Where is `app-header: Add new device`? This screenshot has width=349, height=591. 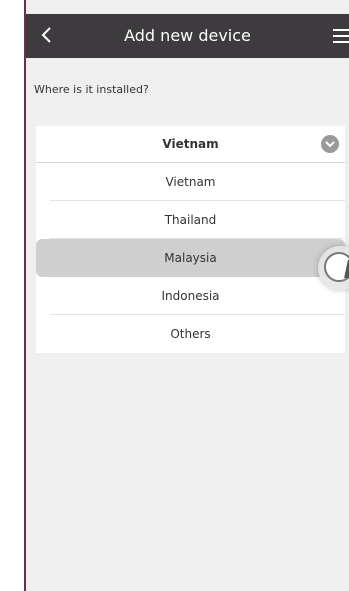
app-header: Add new device is located at coordinates (187, 36).